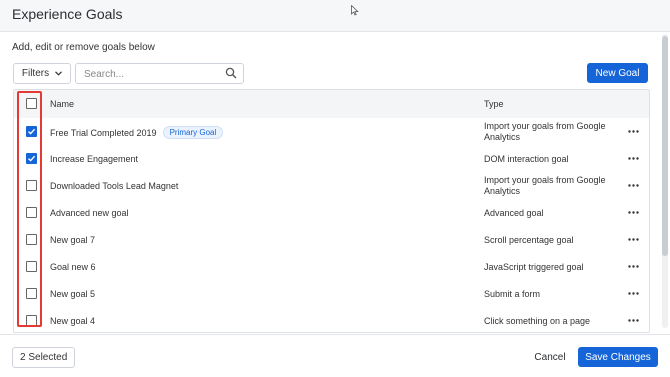 Image resolution: width=670 pixels, height=377 pixels. I want to click on search-field, so click(159, 73).